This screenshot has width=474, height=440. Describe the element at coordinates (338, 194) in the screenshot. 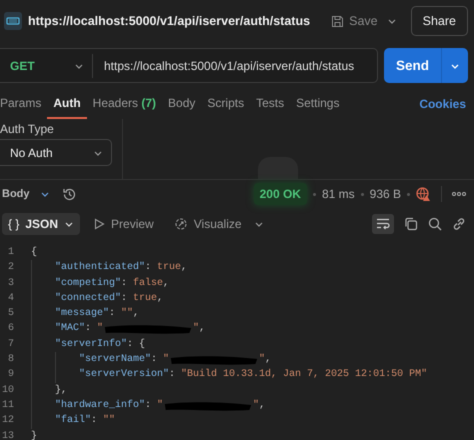

I see `response-time: 81 ms` at that location.